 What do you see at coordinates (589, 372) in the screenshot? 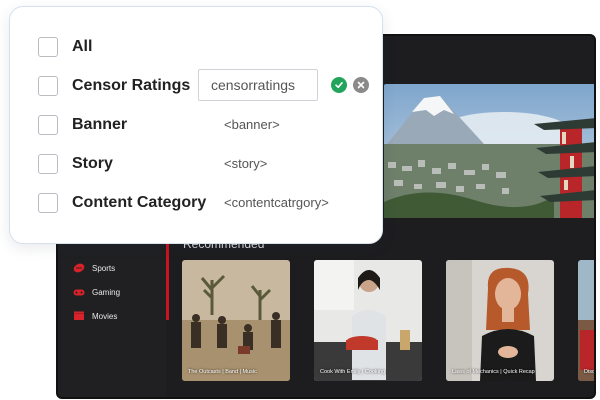
I see `card-caption: Disc` at bounding box center [589, 372].